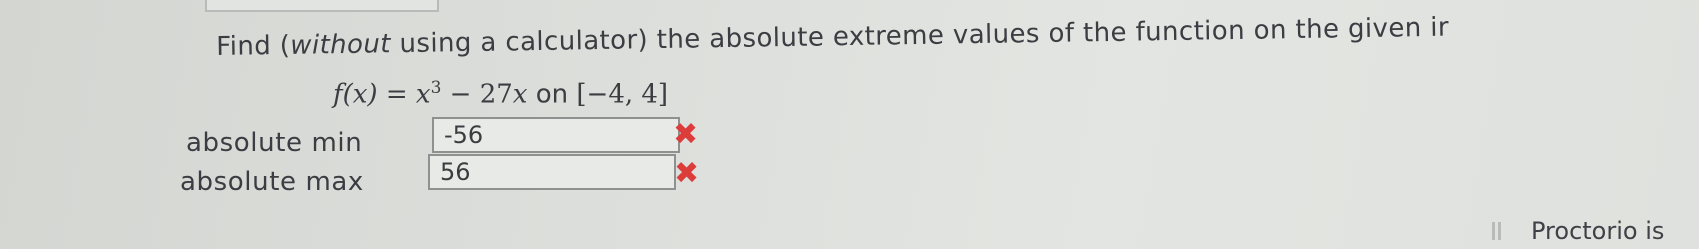 This screenshot has height=249, width=1699. Describe the element at coordinates (322, 6) in the screenshot. I see `top-frame` at that location.